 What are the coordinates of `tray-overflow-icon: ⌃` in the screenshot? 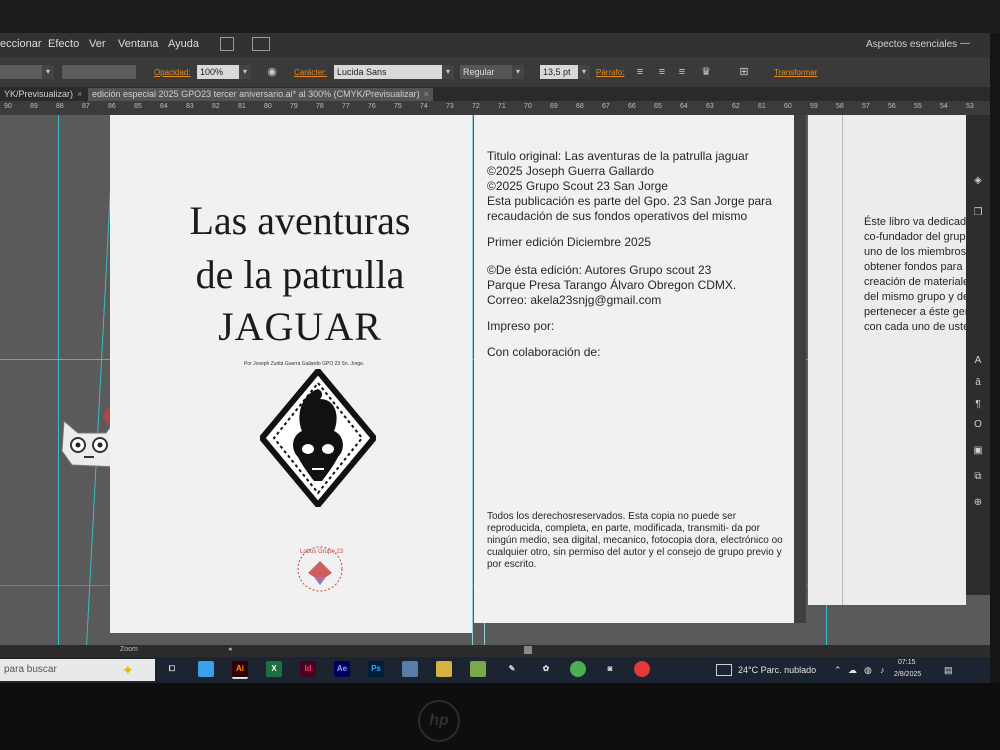 It's located at (838, 670).